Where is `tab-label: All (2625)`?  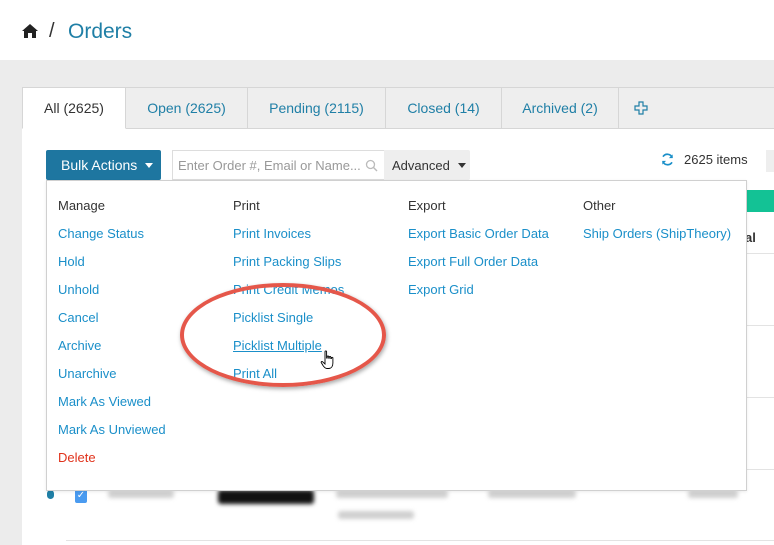
tab-label: All (2625) is located at coordinates (74, 108).